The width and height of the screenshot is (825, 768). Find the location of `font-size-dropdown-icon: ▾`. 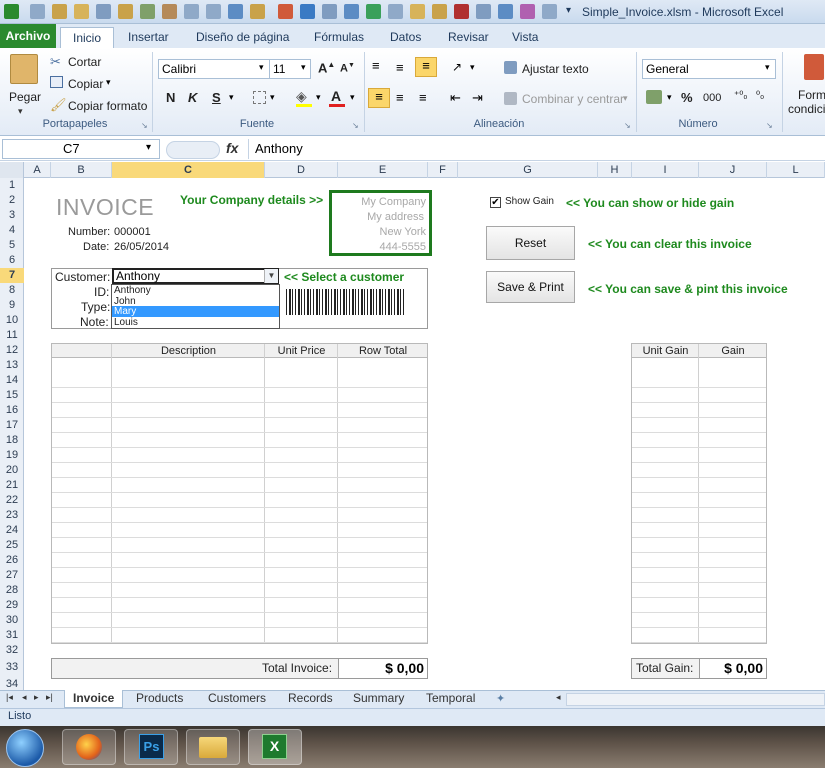

font-size-dropdown-icon: ▾ is located at coordinates (303, 67).